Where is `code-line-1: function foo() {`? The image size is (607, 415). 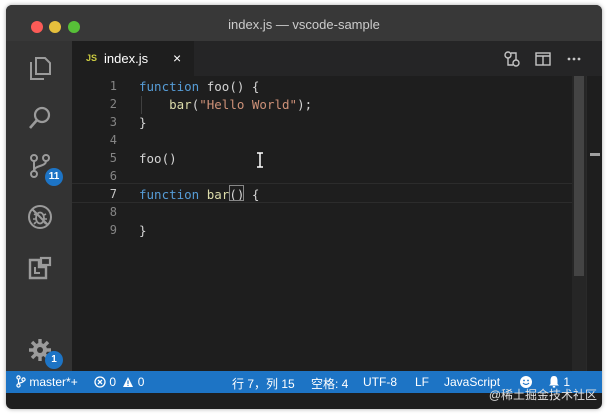 code-line-1: function foo() { is located at coordinates (199, 86).